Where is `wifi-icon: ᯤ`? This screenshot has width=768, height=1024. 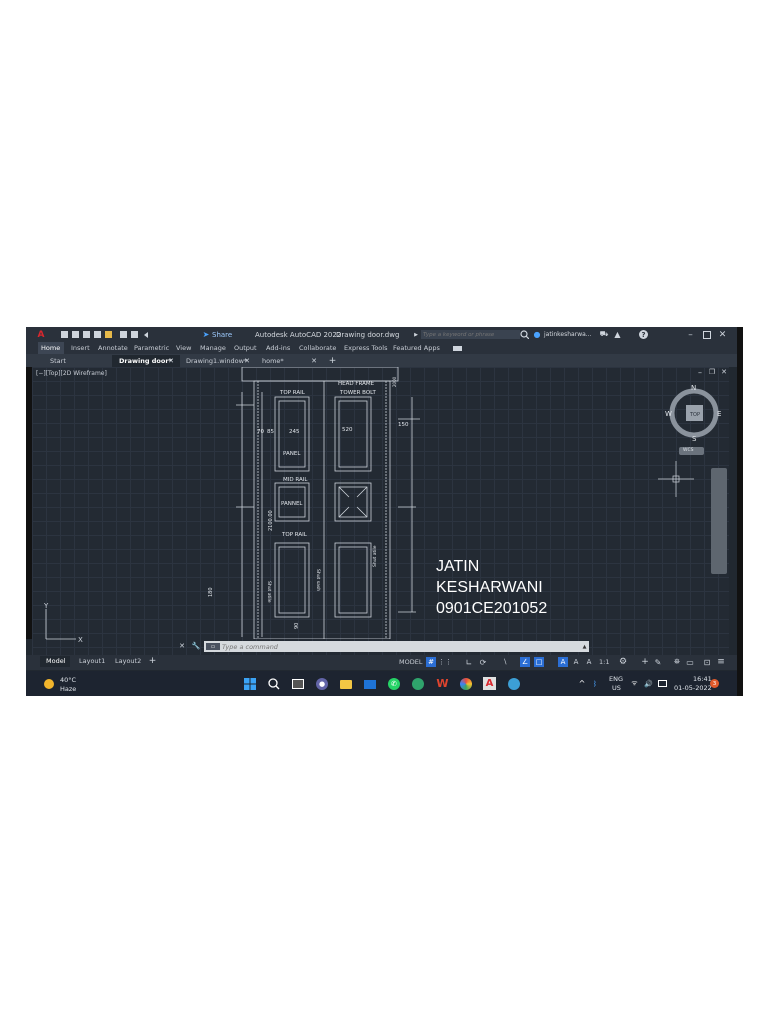
wifi-icon: ᯤ is located at coordinates (634, 683).